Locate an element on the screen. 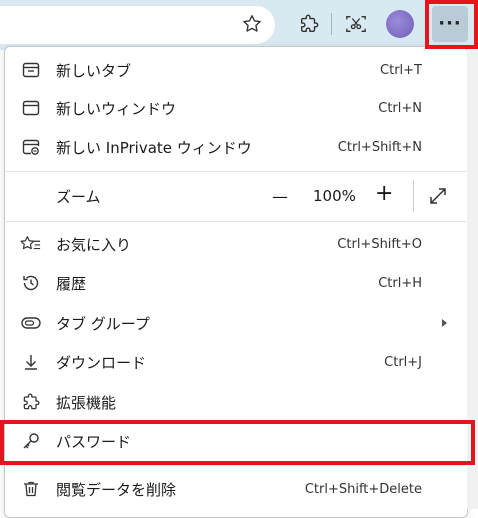 This screenshot has height=518, width=478. menu-item-shortcut: Ctrl+J is located at coordinates (403, 362).